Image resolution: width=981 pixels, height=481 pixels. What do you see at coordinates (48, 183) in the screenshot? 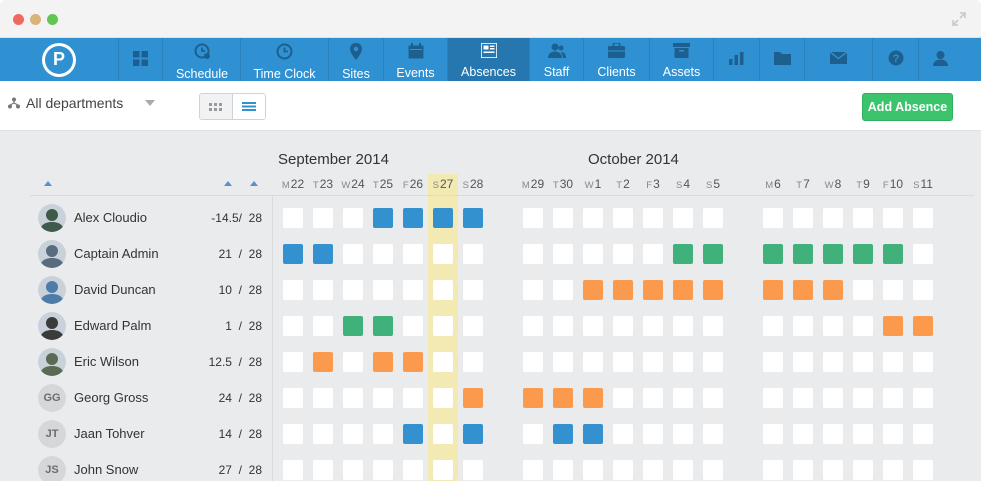
I see `sort-name-arrow-icon` at bounding box center [48, 183].